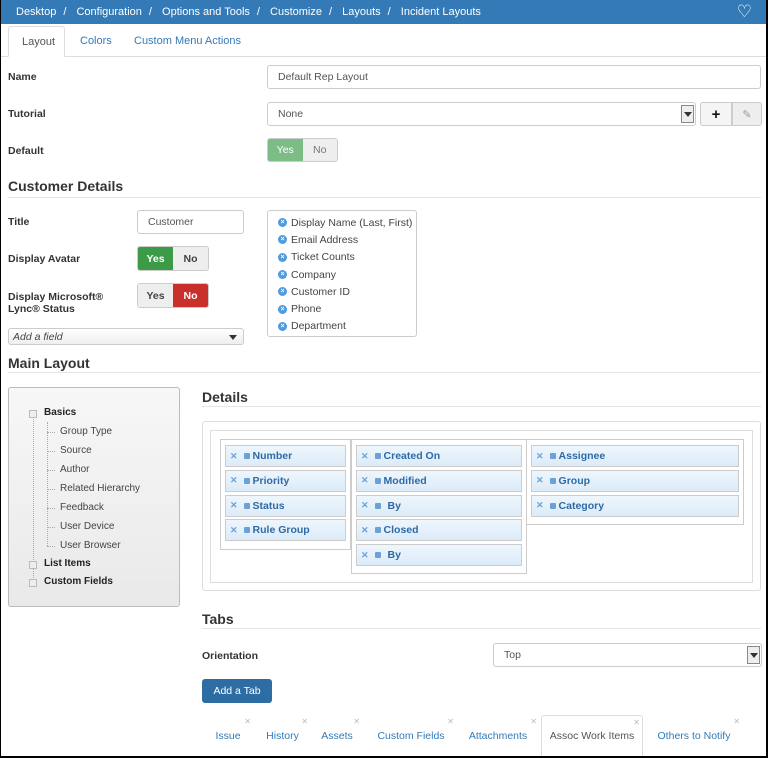 This screenshot has width=768, height=758. Describe the element at coordinates (296, 12) in the screenshot. I see `breadcrumb-customize: Customize` at that location.